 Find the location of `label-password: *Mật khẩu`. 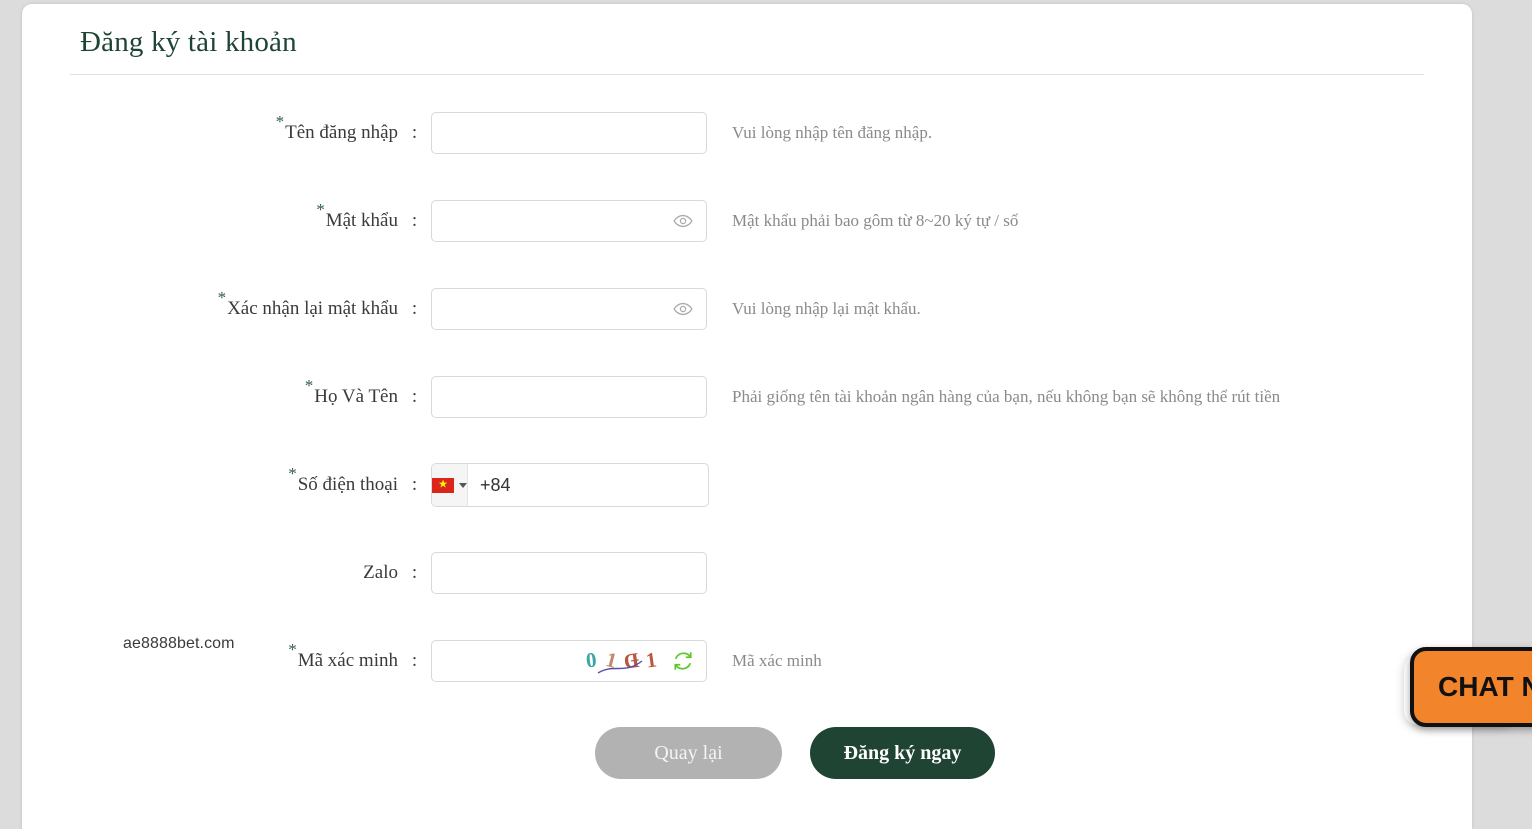

label-password: *Mật khẩu is located at coordinates (357, 216).